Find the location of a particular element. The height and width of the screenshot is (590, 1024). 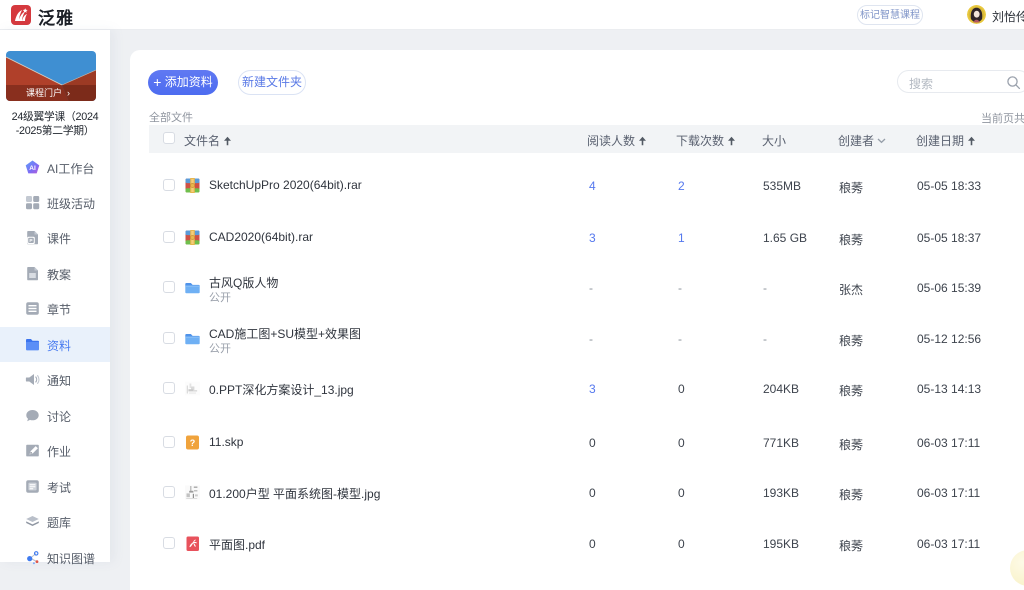

svg-text: 课程门户 is located at coordinates (44, 92).